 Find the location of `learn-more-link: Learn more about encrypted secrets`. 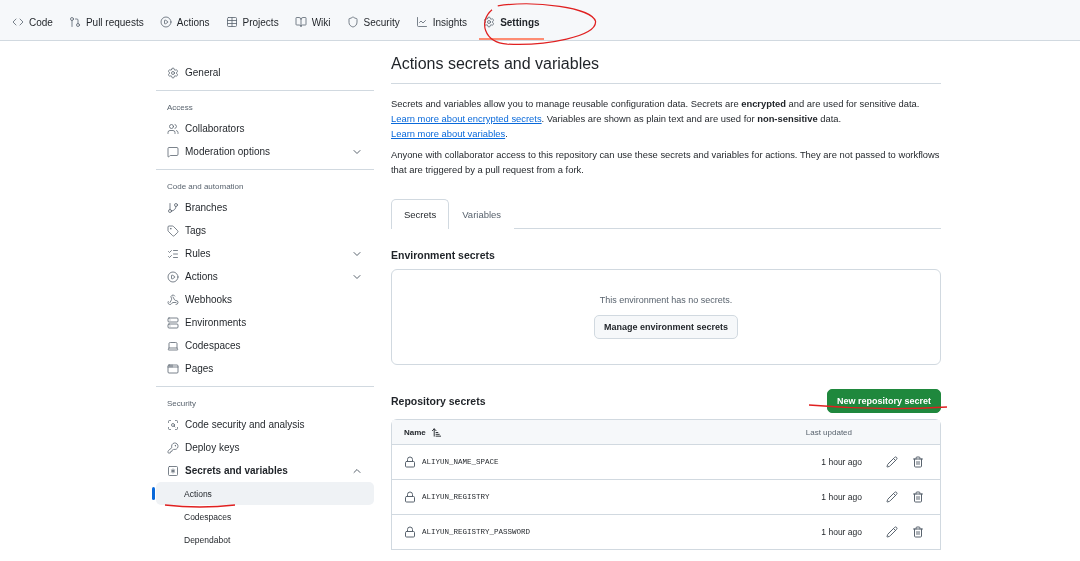

learn-more-link: Learn more about encrypted secrets is located at coordinates (466, 118).